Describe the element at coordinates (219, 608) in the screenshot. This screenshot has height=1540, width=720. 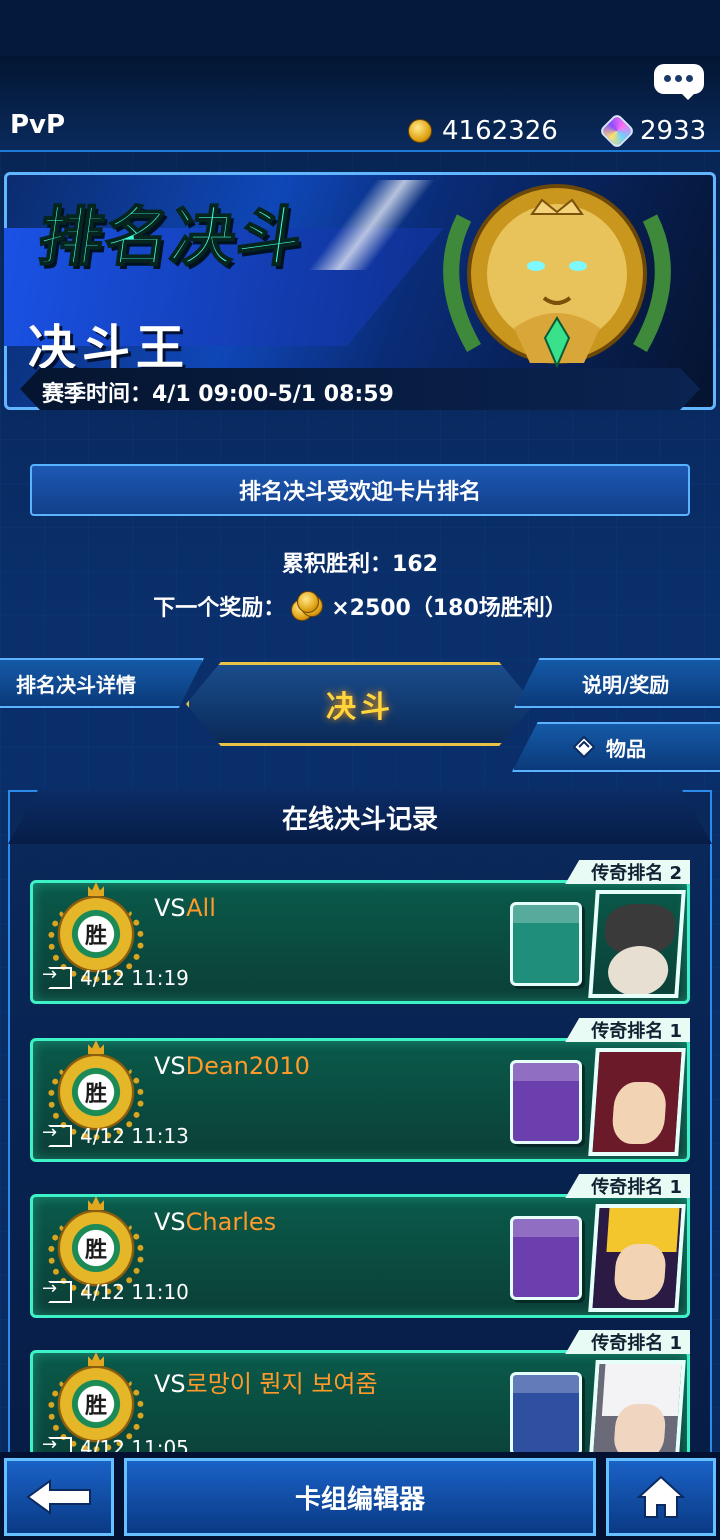
I see `next-reward-label: 下一个奖励：` at that location.